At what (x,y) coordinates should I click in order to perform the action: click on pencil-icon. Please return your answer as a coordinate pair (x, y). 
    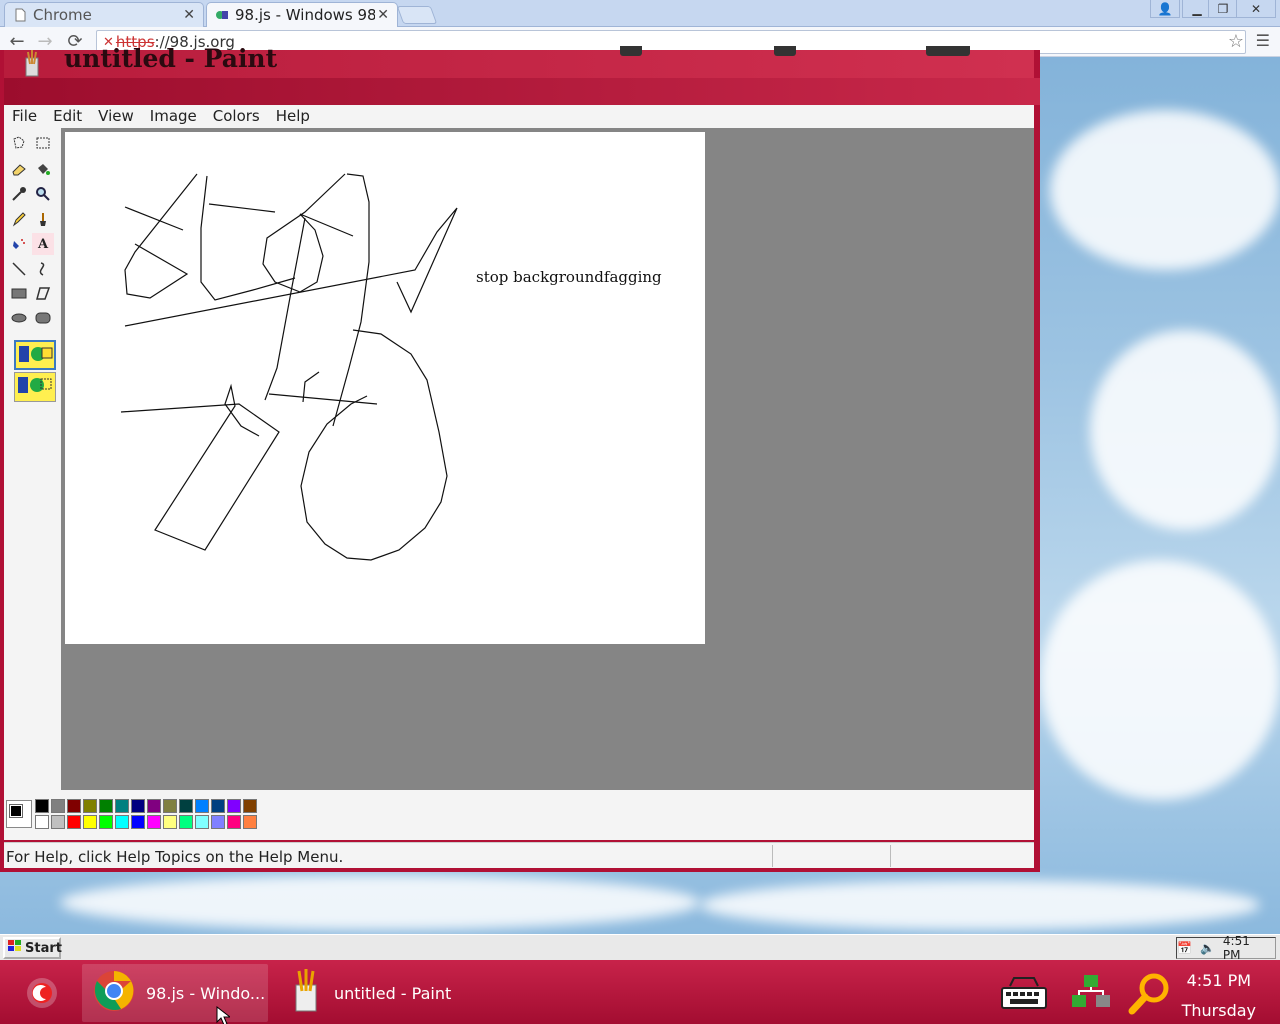
    Looking at the image, I should click on (19, 219).